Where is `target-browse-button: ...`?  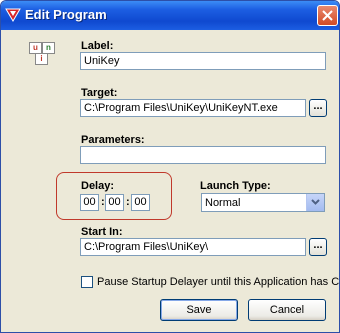
target-browse-button: ... is located at coordinates (318, 108).